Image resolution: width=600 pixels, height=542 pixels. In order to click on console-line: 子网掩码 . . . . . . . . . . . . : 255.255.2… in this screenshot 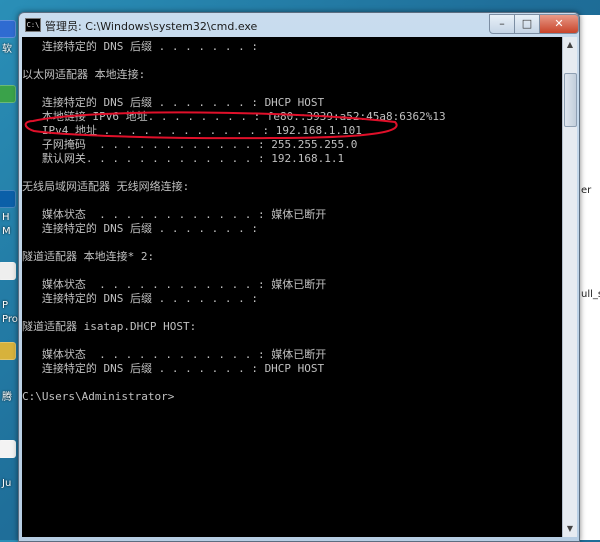, I will do `click(190, 144)`.